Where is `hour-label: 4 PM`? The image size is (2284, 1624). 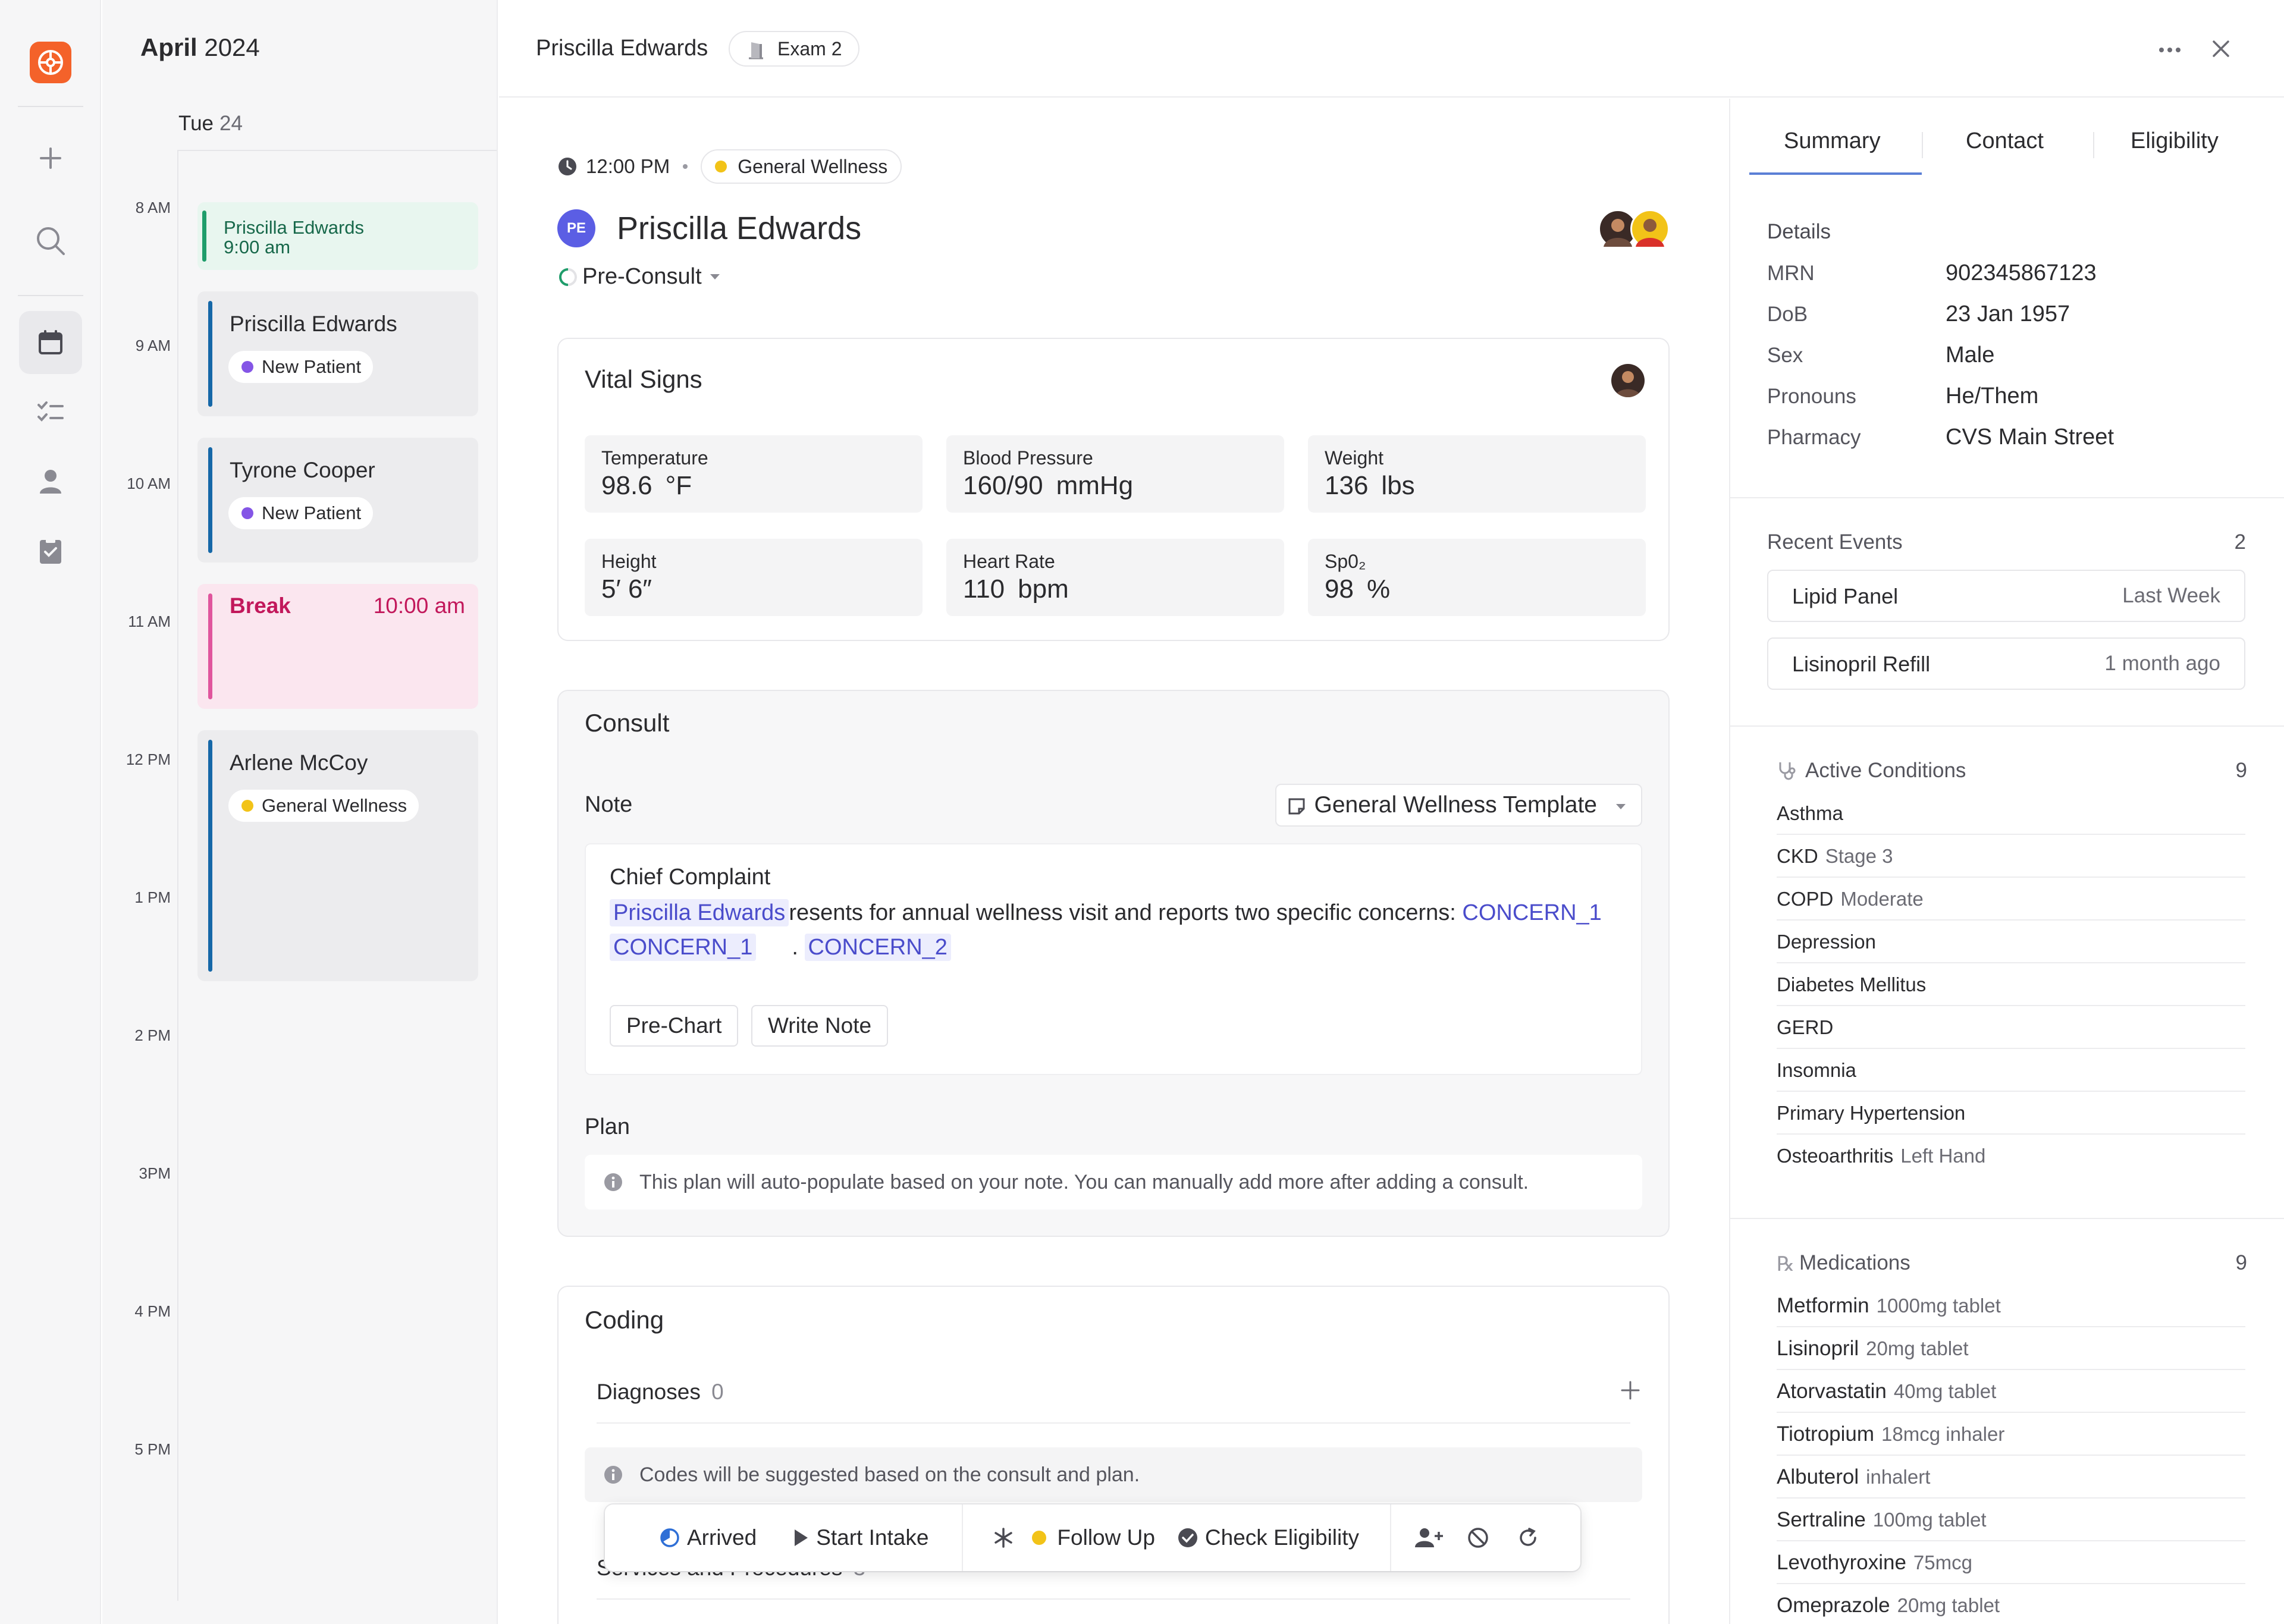 hour-label: 4 PM is located at coordinates (153, 1311).